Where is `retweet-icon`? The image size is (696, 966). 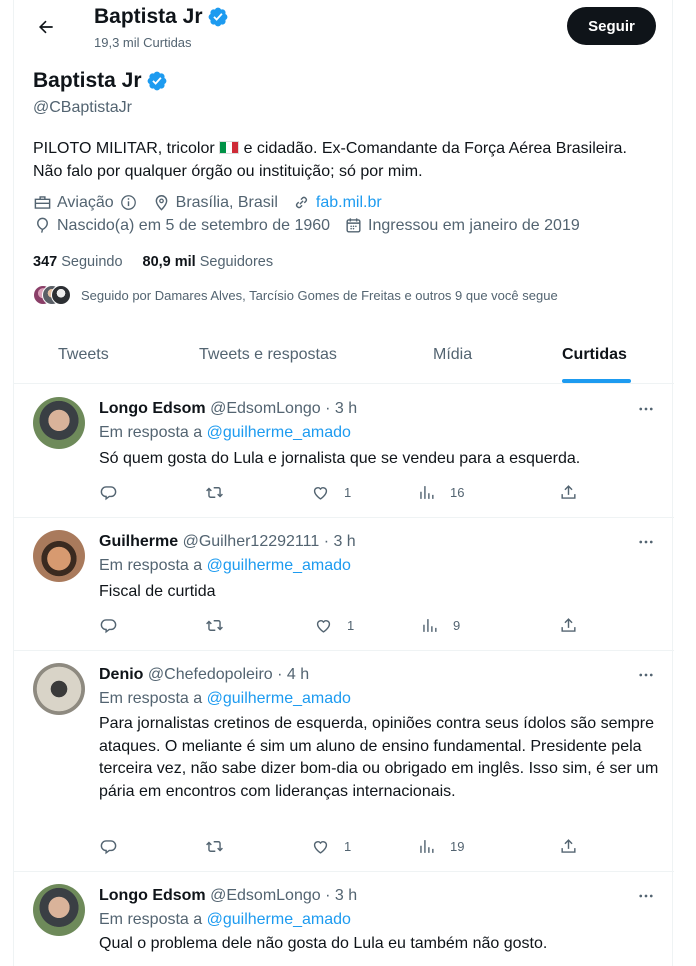 retweet-icon is located at coordinates (214, 846).